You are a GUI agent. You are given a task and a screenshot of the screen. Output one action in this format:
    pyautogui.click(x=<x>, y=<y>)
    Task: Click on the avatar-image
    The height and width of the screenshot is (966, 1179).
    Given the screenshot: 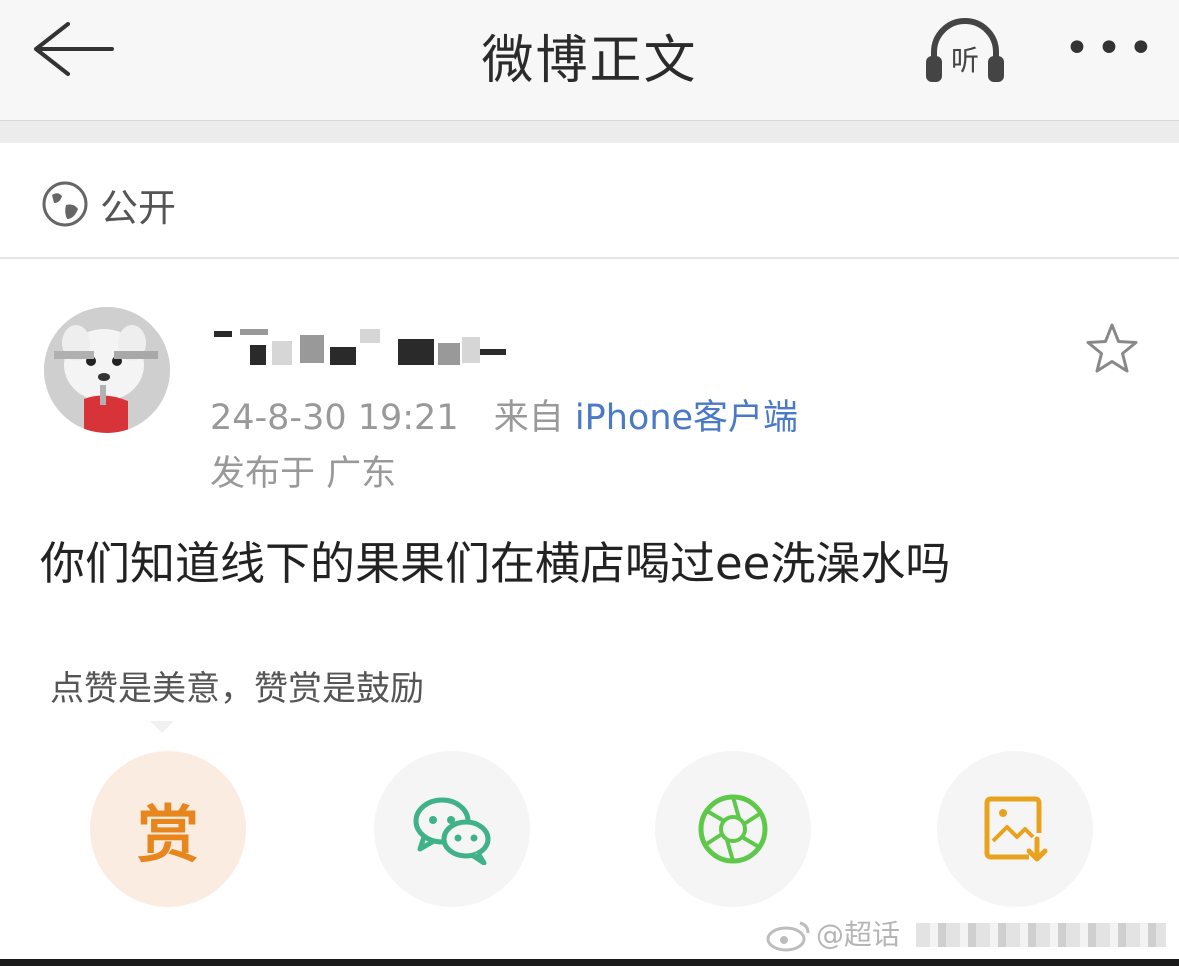 What is the action you would take?
    pyautogui.click(x=107, y=370)
    